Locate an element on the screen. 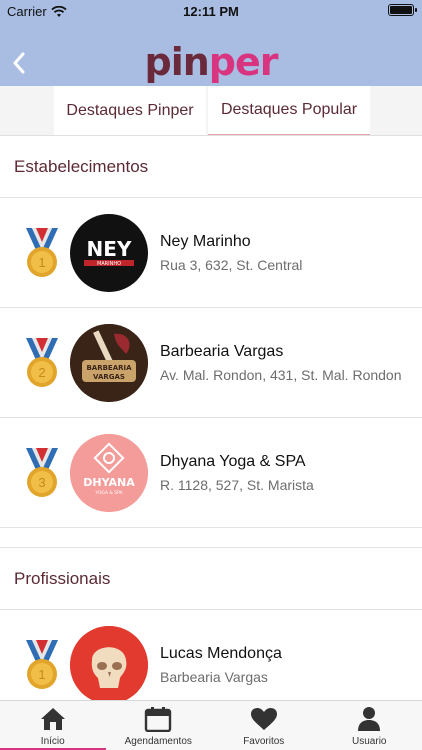 This screenshot has width=422, height=750. highlight-tabs: Destaques Pinper Destaques Popular is located at coordinates (211, 111).